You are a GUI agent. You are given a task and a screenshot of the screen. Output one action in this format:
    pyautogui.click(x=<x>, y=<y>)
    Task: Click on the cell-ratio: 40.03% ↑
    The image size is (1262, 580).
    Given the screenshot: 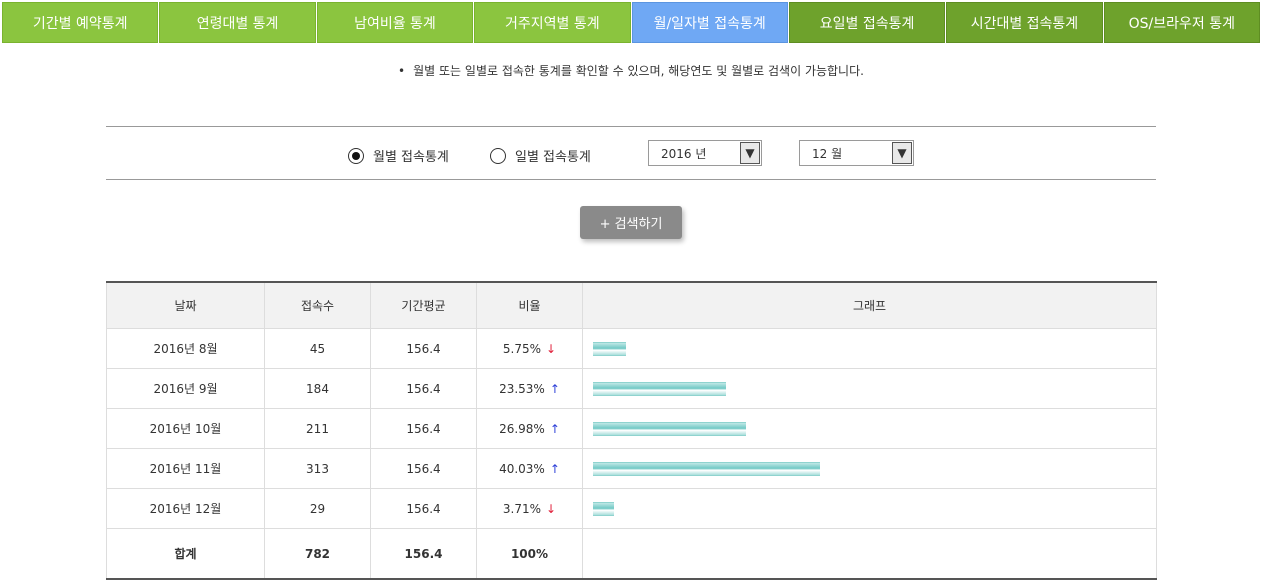 What is the action you would take?
    pyautogui.click(x=529, y=468)
    